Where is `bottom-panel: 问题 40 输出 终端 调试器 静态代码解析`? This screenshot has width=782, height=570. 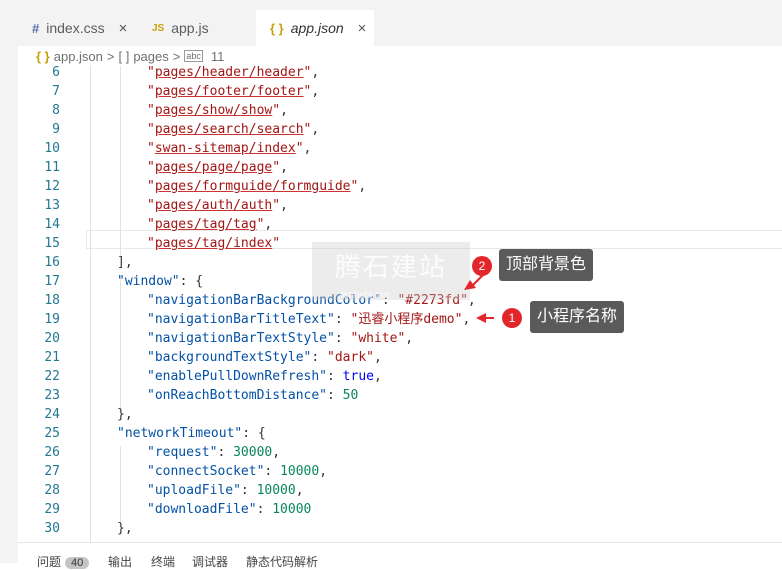 bottom-panel: 问题 40 输出 终端 调试器 静态代码解析 is located at coordinates (400, 555).